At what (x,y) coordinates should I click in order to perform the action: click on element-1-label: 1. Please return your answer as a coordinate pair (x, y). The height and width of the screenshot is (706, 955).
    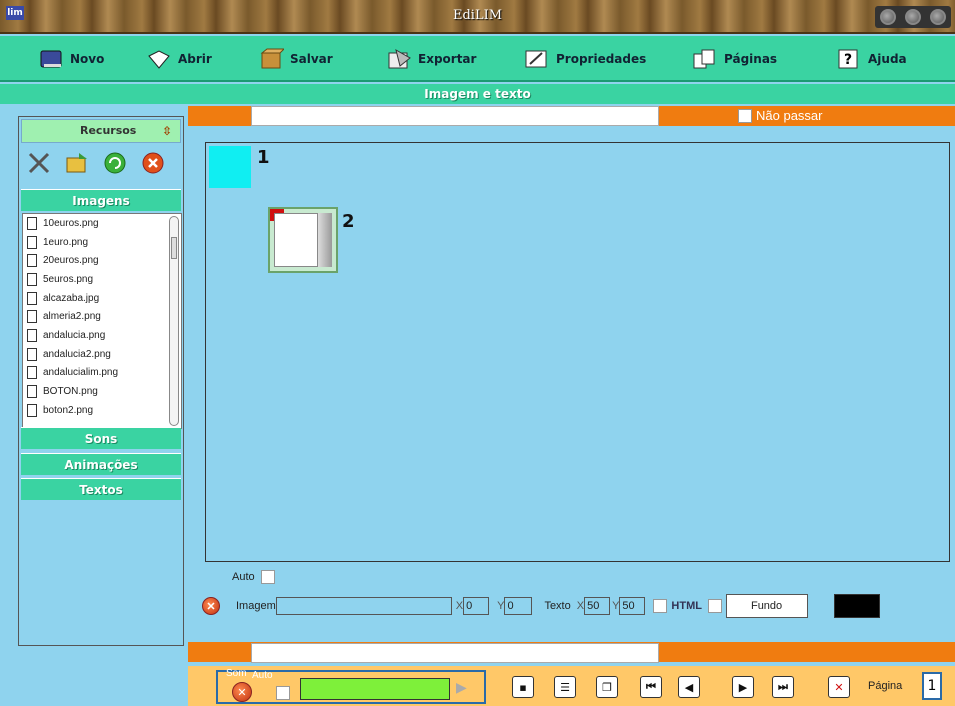
    Looking at the image, I should click on (263, 157).